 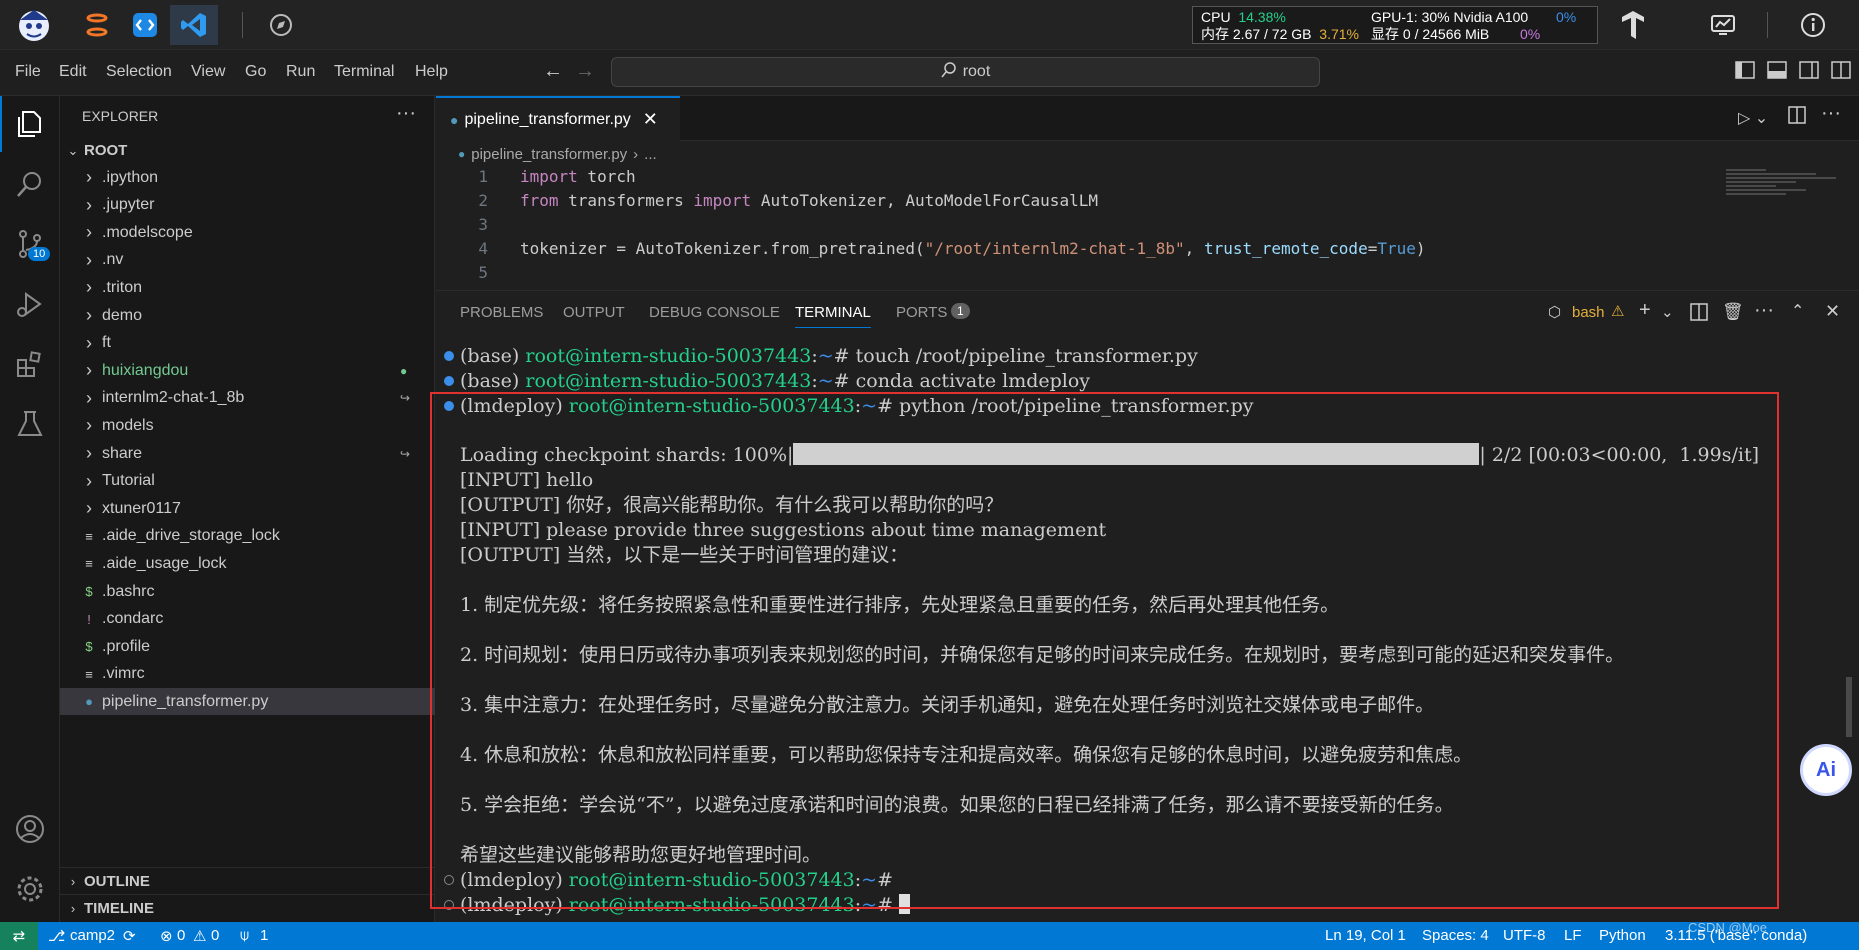 What do you see at coordinates (549, 154) in the screenshot?
I see `breadcrumb-file: pipeline_transformer.py` at bounding box center [549, 154].